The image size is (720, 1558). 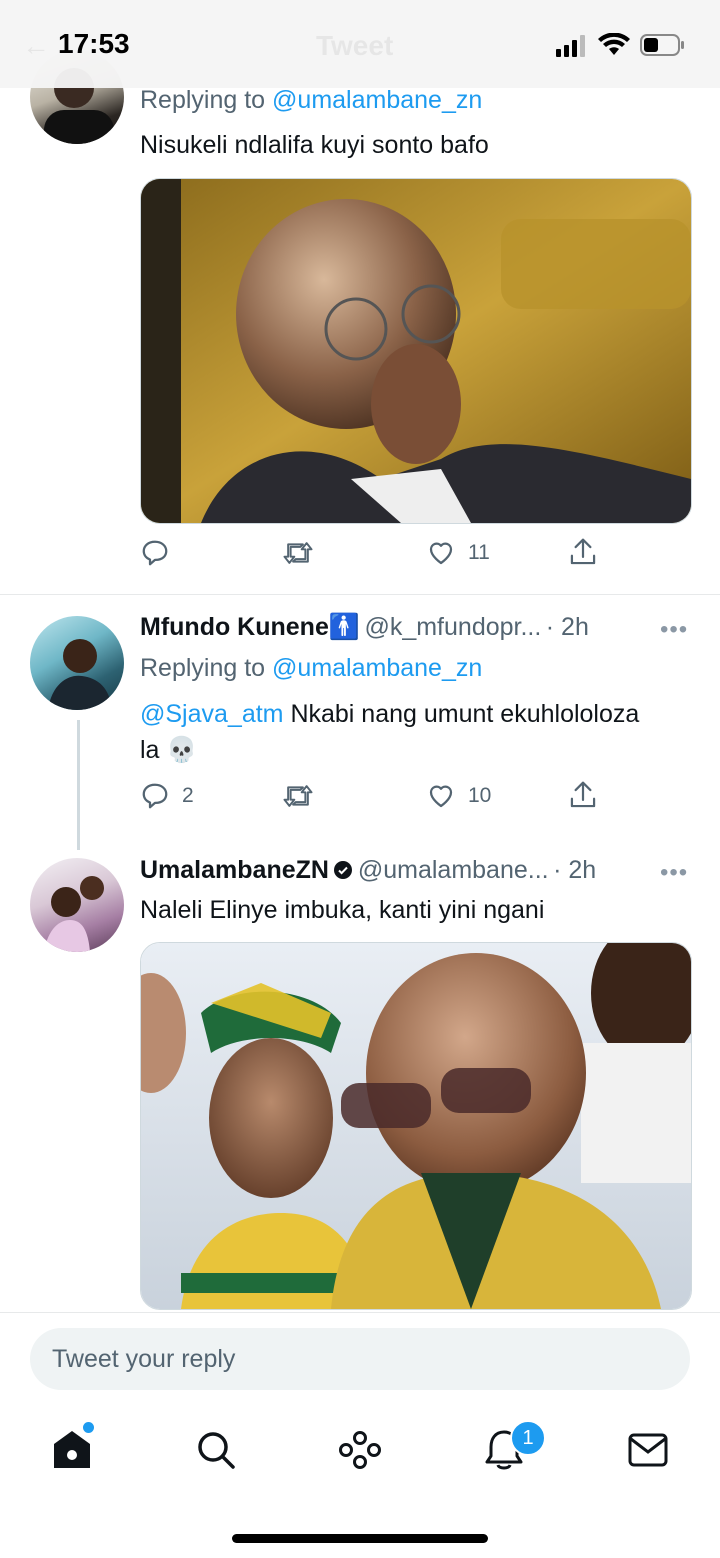 I want to click on like-button: 11, so click(x=458, y=553).